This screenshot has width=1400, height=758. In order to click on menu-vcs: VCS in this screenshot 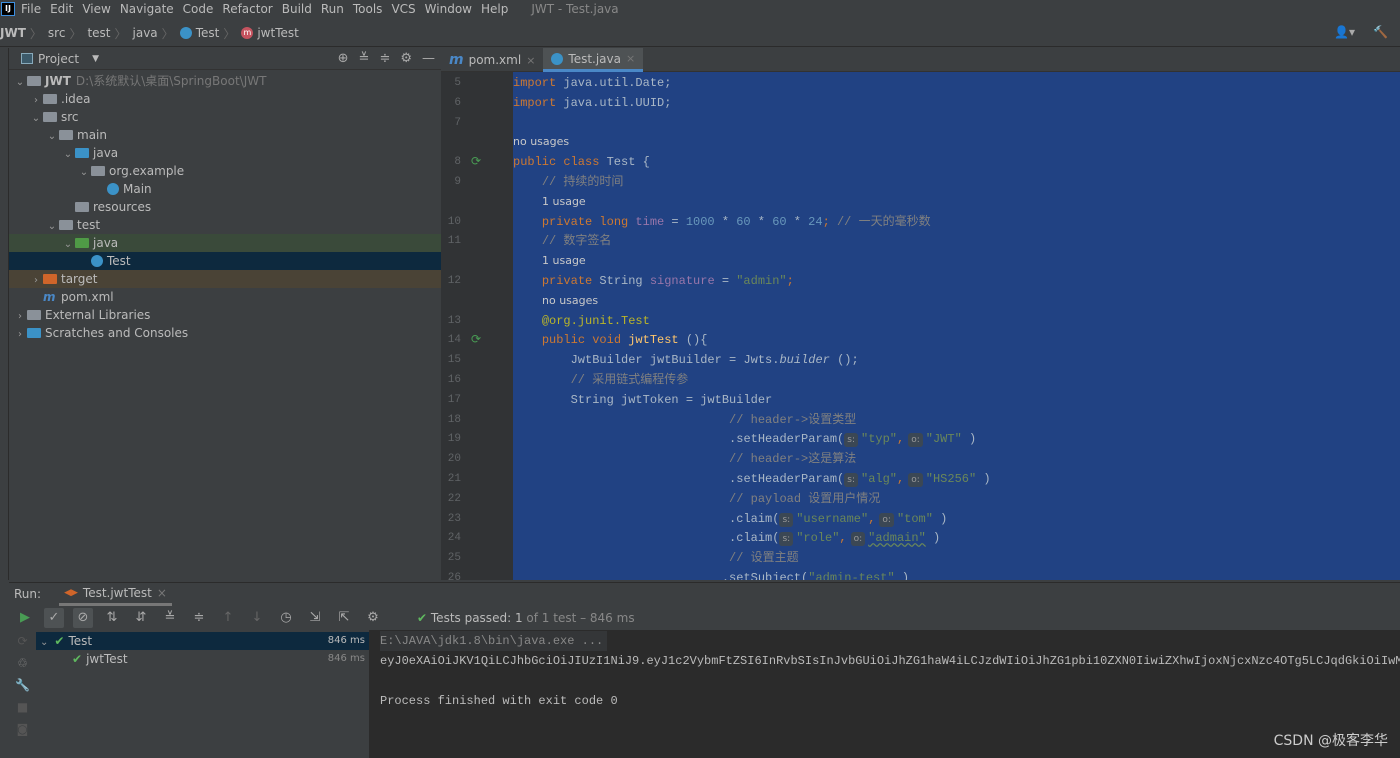, I will do `click(403, 9)`.